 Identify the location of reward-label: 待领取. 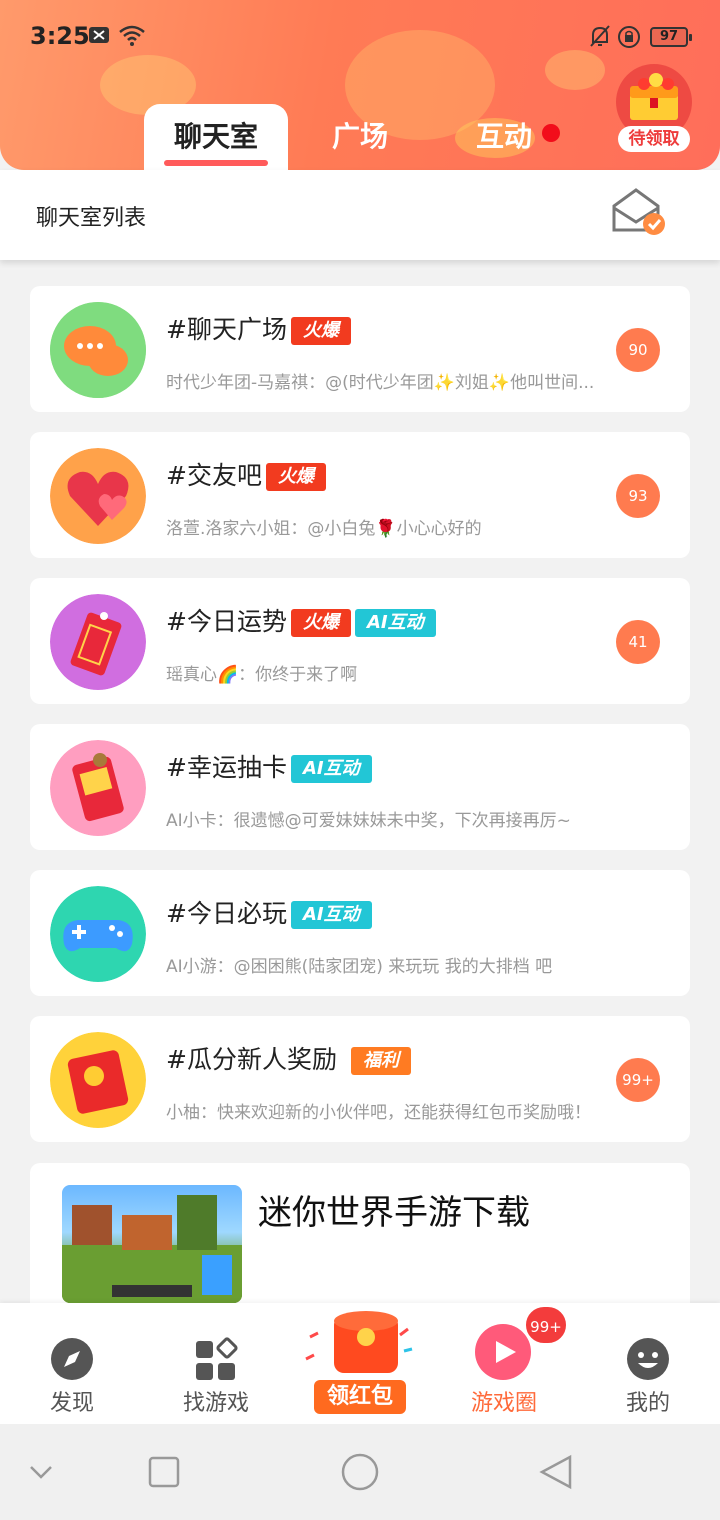
(654, 139).